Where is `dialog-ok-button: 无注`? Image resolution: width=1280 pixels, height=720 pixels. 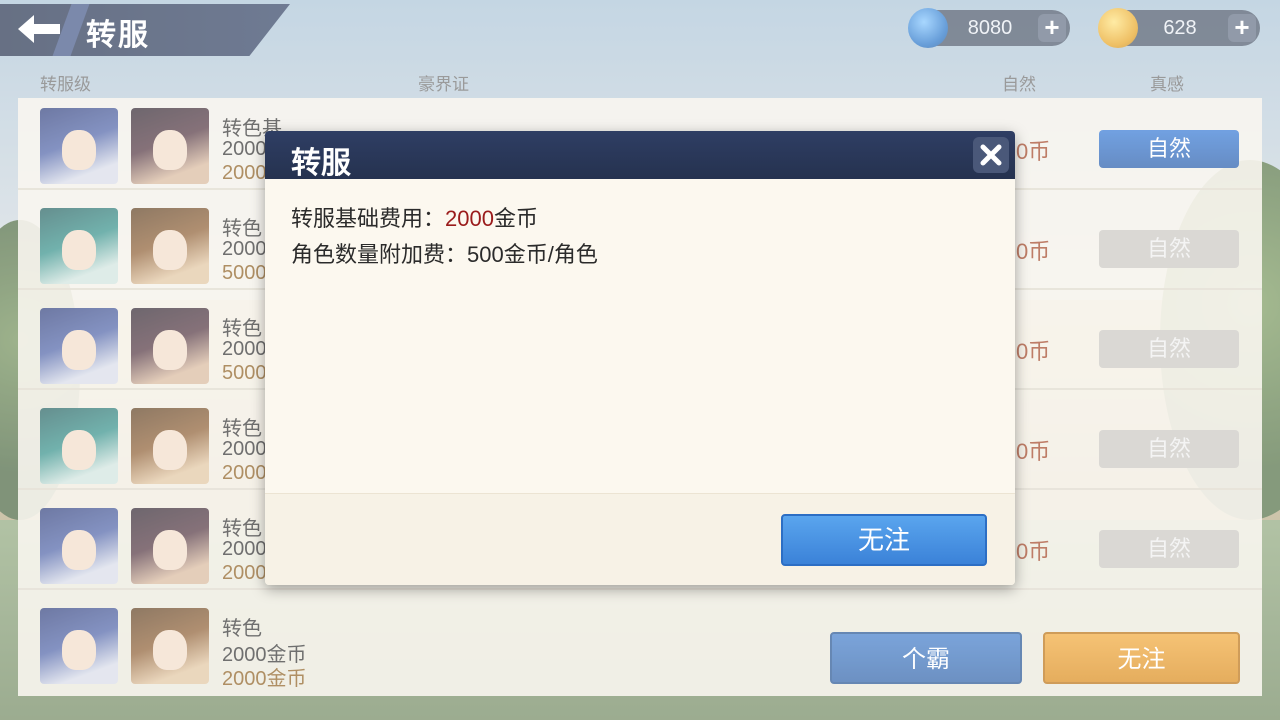 dialog-ok-button: 无注 is located at coordinates (884, 540).